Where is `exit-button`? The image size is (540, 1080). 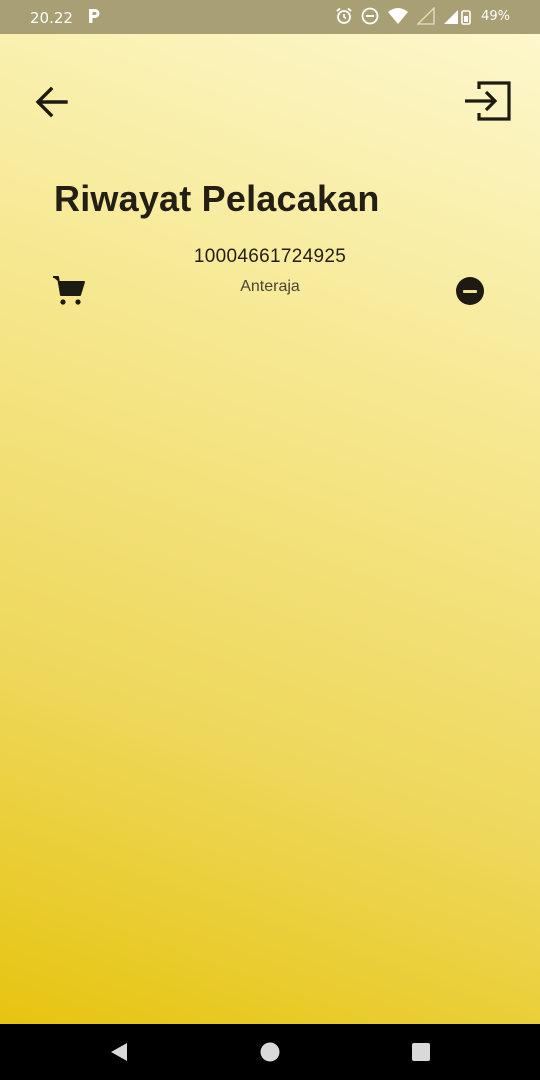
exit-button is located at coordinates (487, 101).